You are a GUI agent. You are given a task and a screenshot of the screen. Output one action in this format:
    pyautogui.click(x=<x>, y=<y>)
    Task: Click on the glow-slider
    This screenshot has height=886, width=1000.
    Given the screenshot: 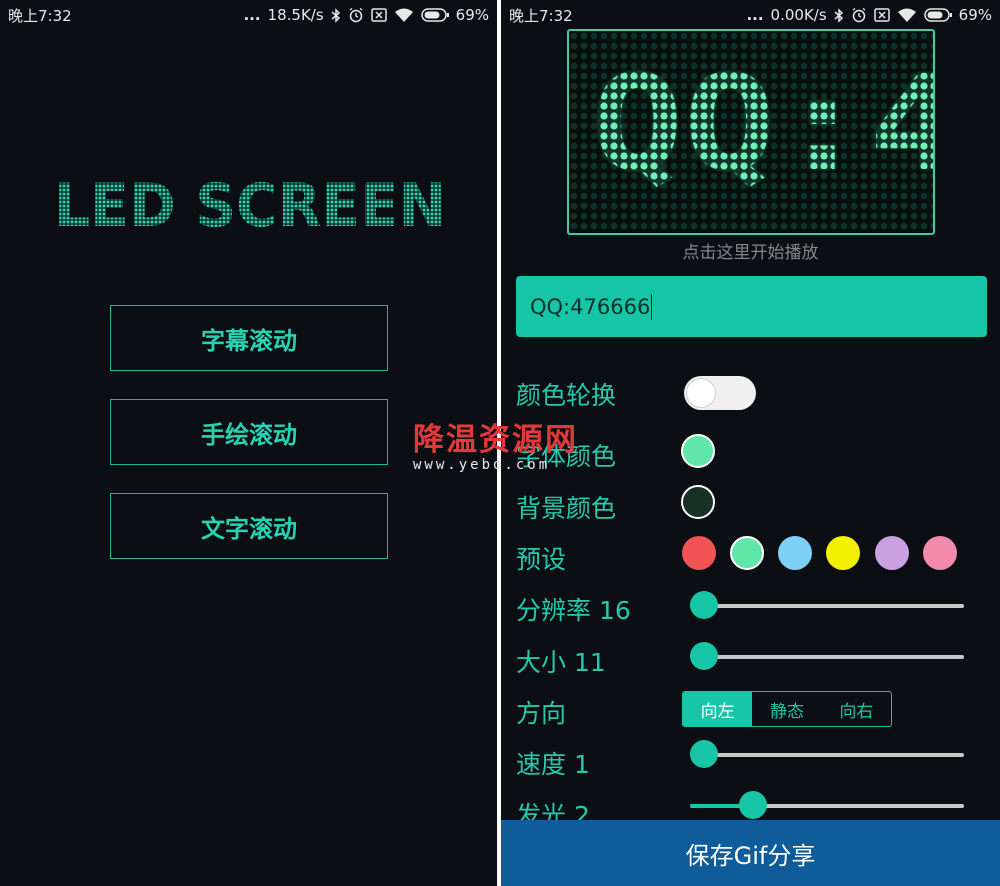 What is the action you would take?
    pyautogui.click(x=827, y=806)
    